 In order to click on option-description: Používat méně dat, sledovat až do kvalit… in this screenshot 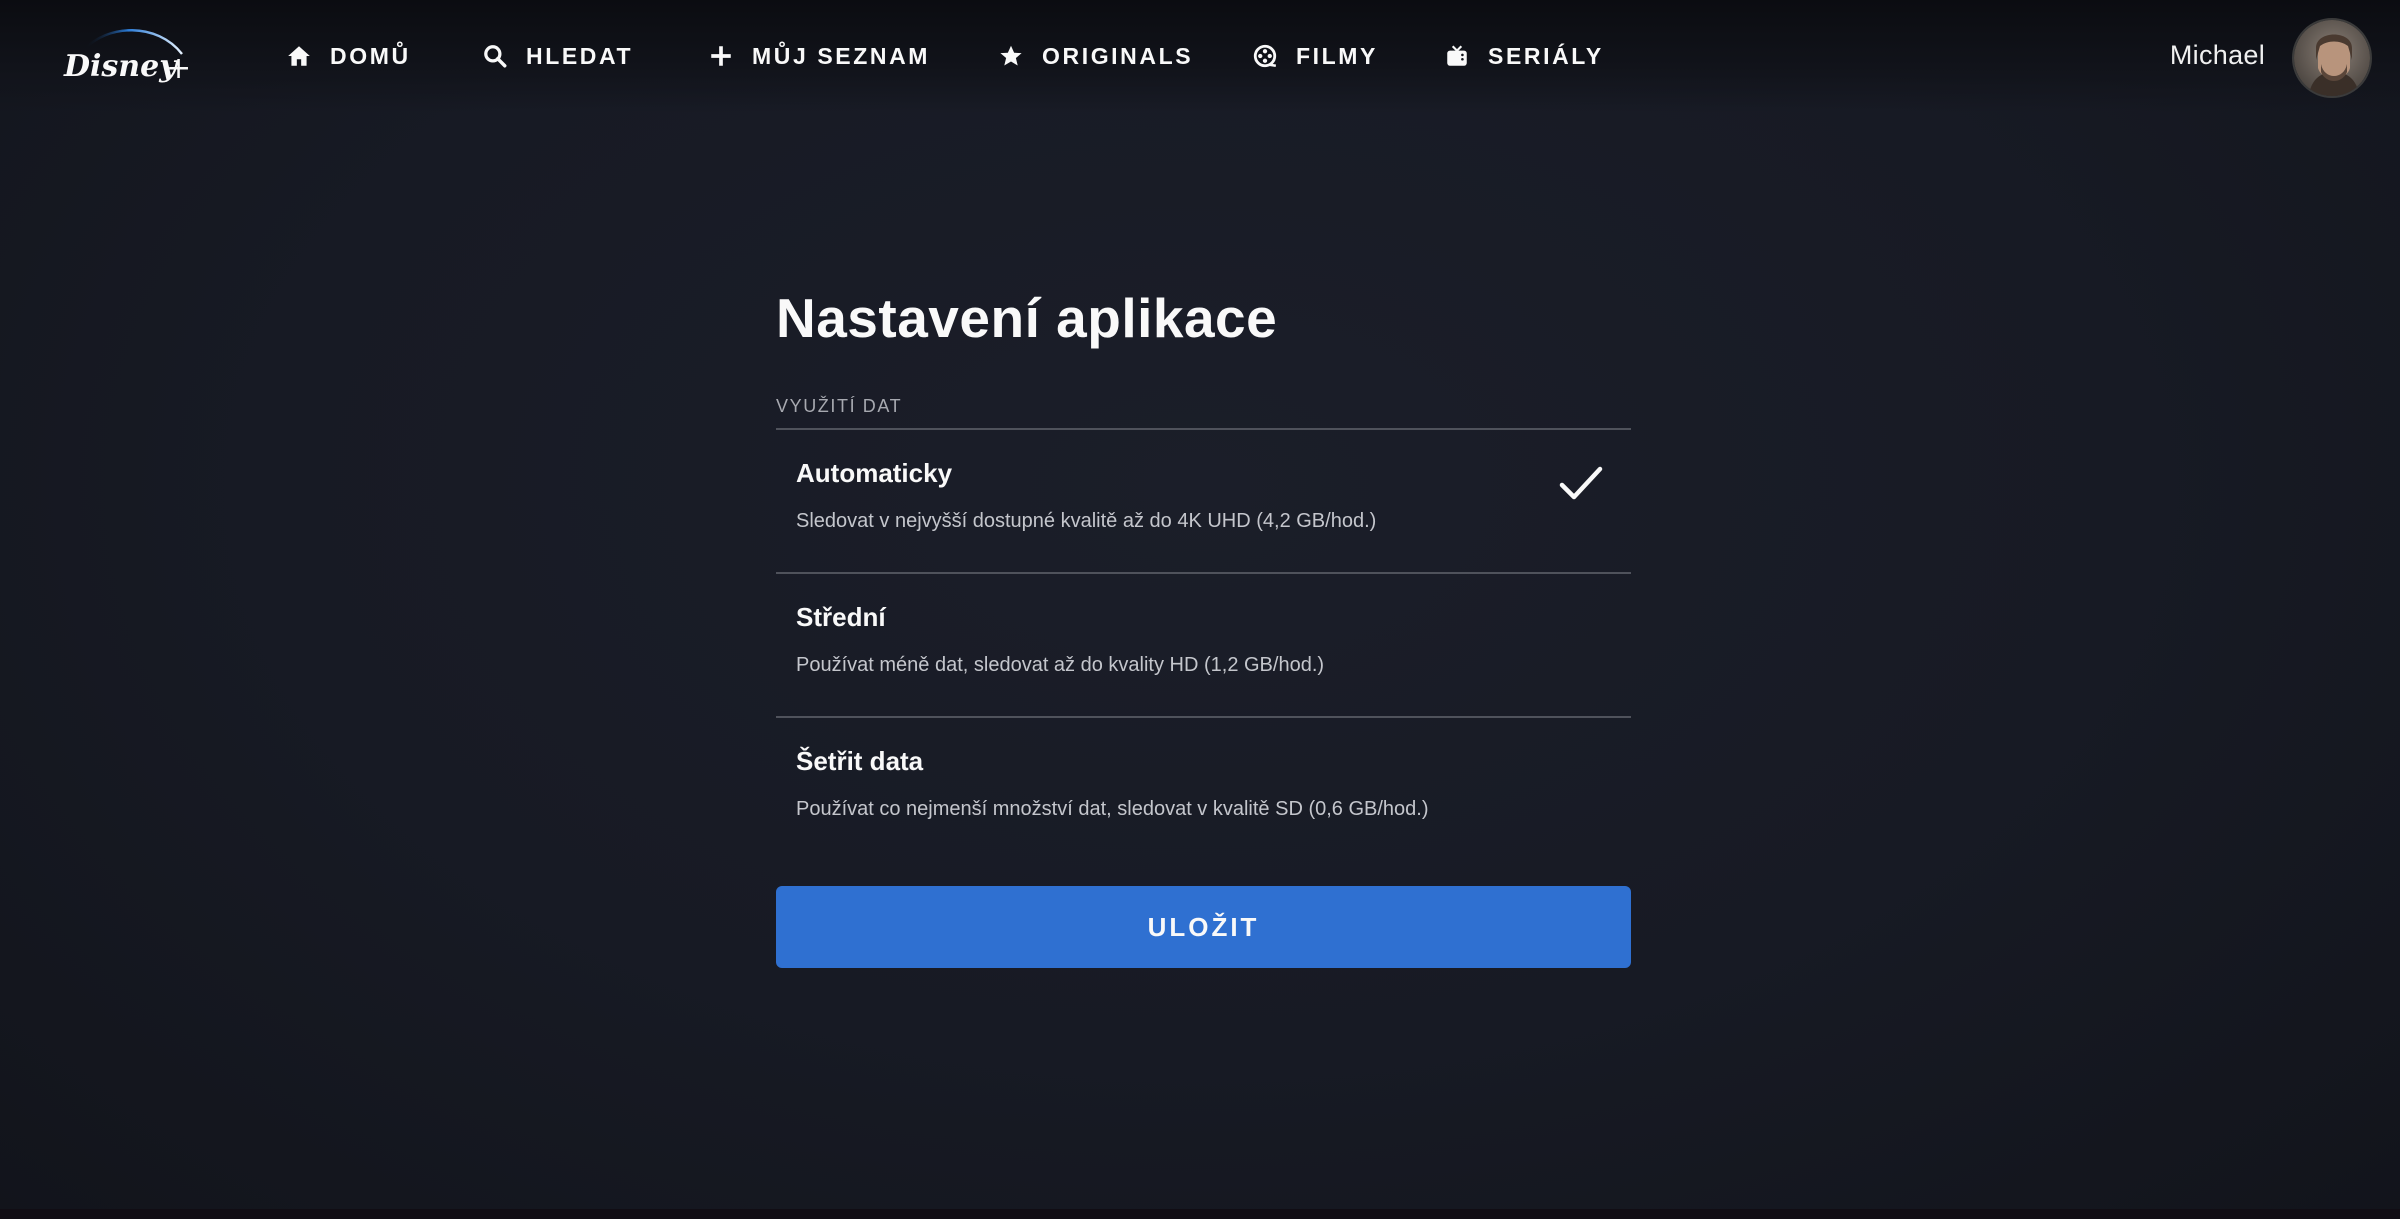, I will do `click(1060, 665)`.